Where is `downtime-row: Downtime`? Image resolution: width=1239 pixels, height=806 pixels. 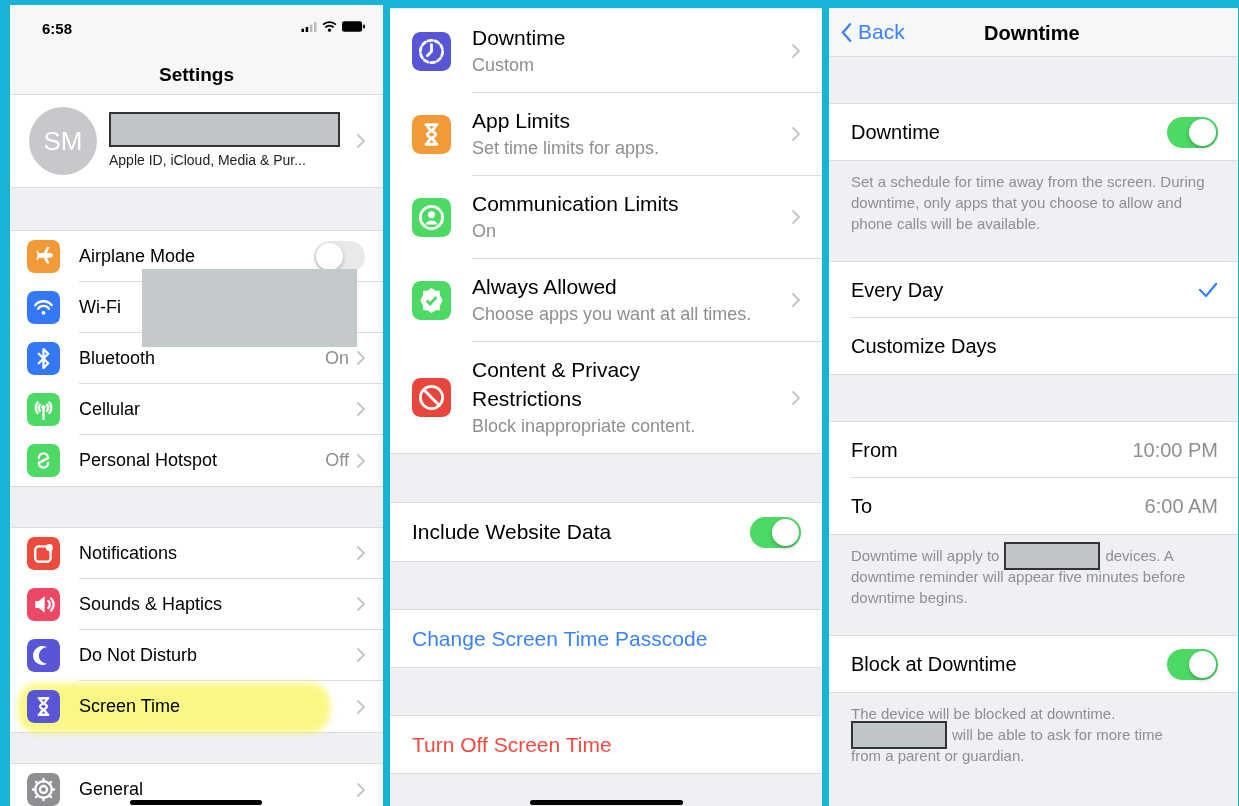 downtime-row: Downtime is located at coordinates (1033, 132).